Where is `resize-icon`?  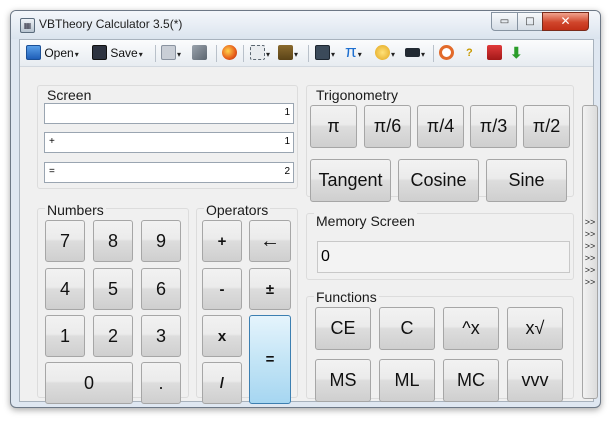
resize-icon is located at coordinates (257, 52).